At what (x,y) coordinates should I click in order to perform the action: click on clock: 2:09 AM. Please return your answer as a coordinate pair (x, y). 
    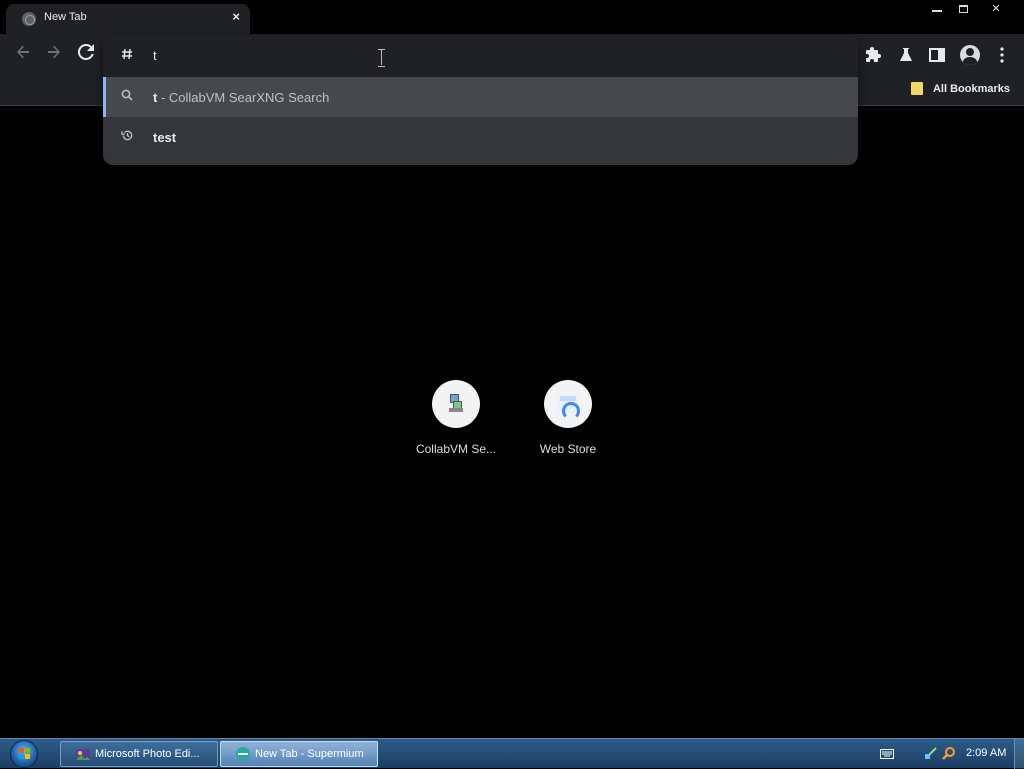
    Looking at the image, I should click on (986, 753).